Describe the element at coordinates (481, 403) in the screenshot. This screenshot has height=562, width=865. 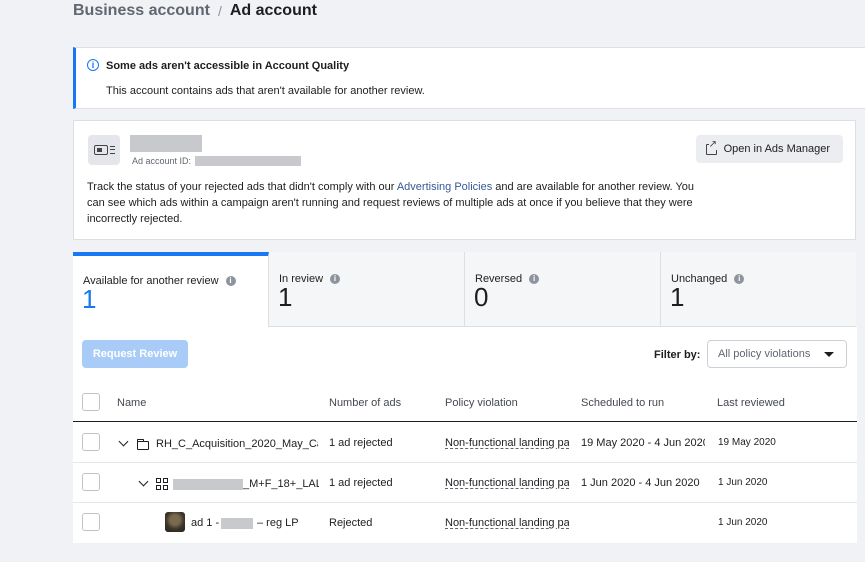
I see `column-header-policy-violation: Policy violation` at that location.